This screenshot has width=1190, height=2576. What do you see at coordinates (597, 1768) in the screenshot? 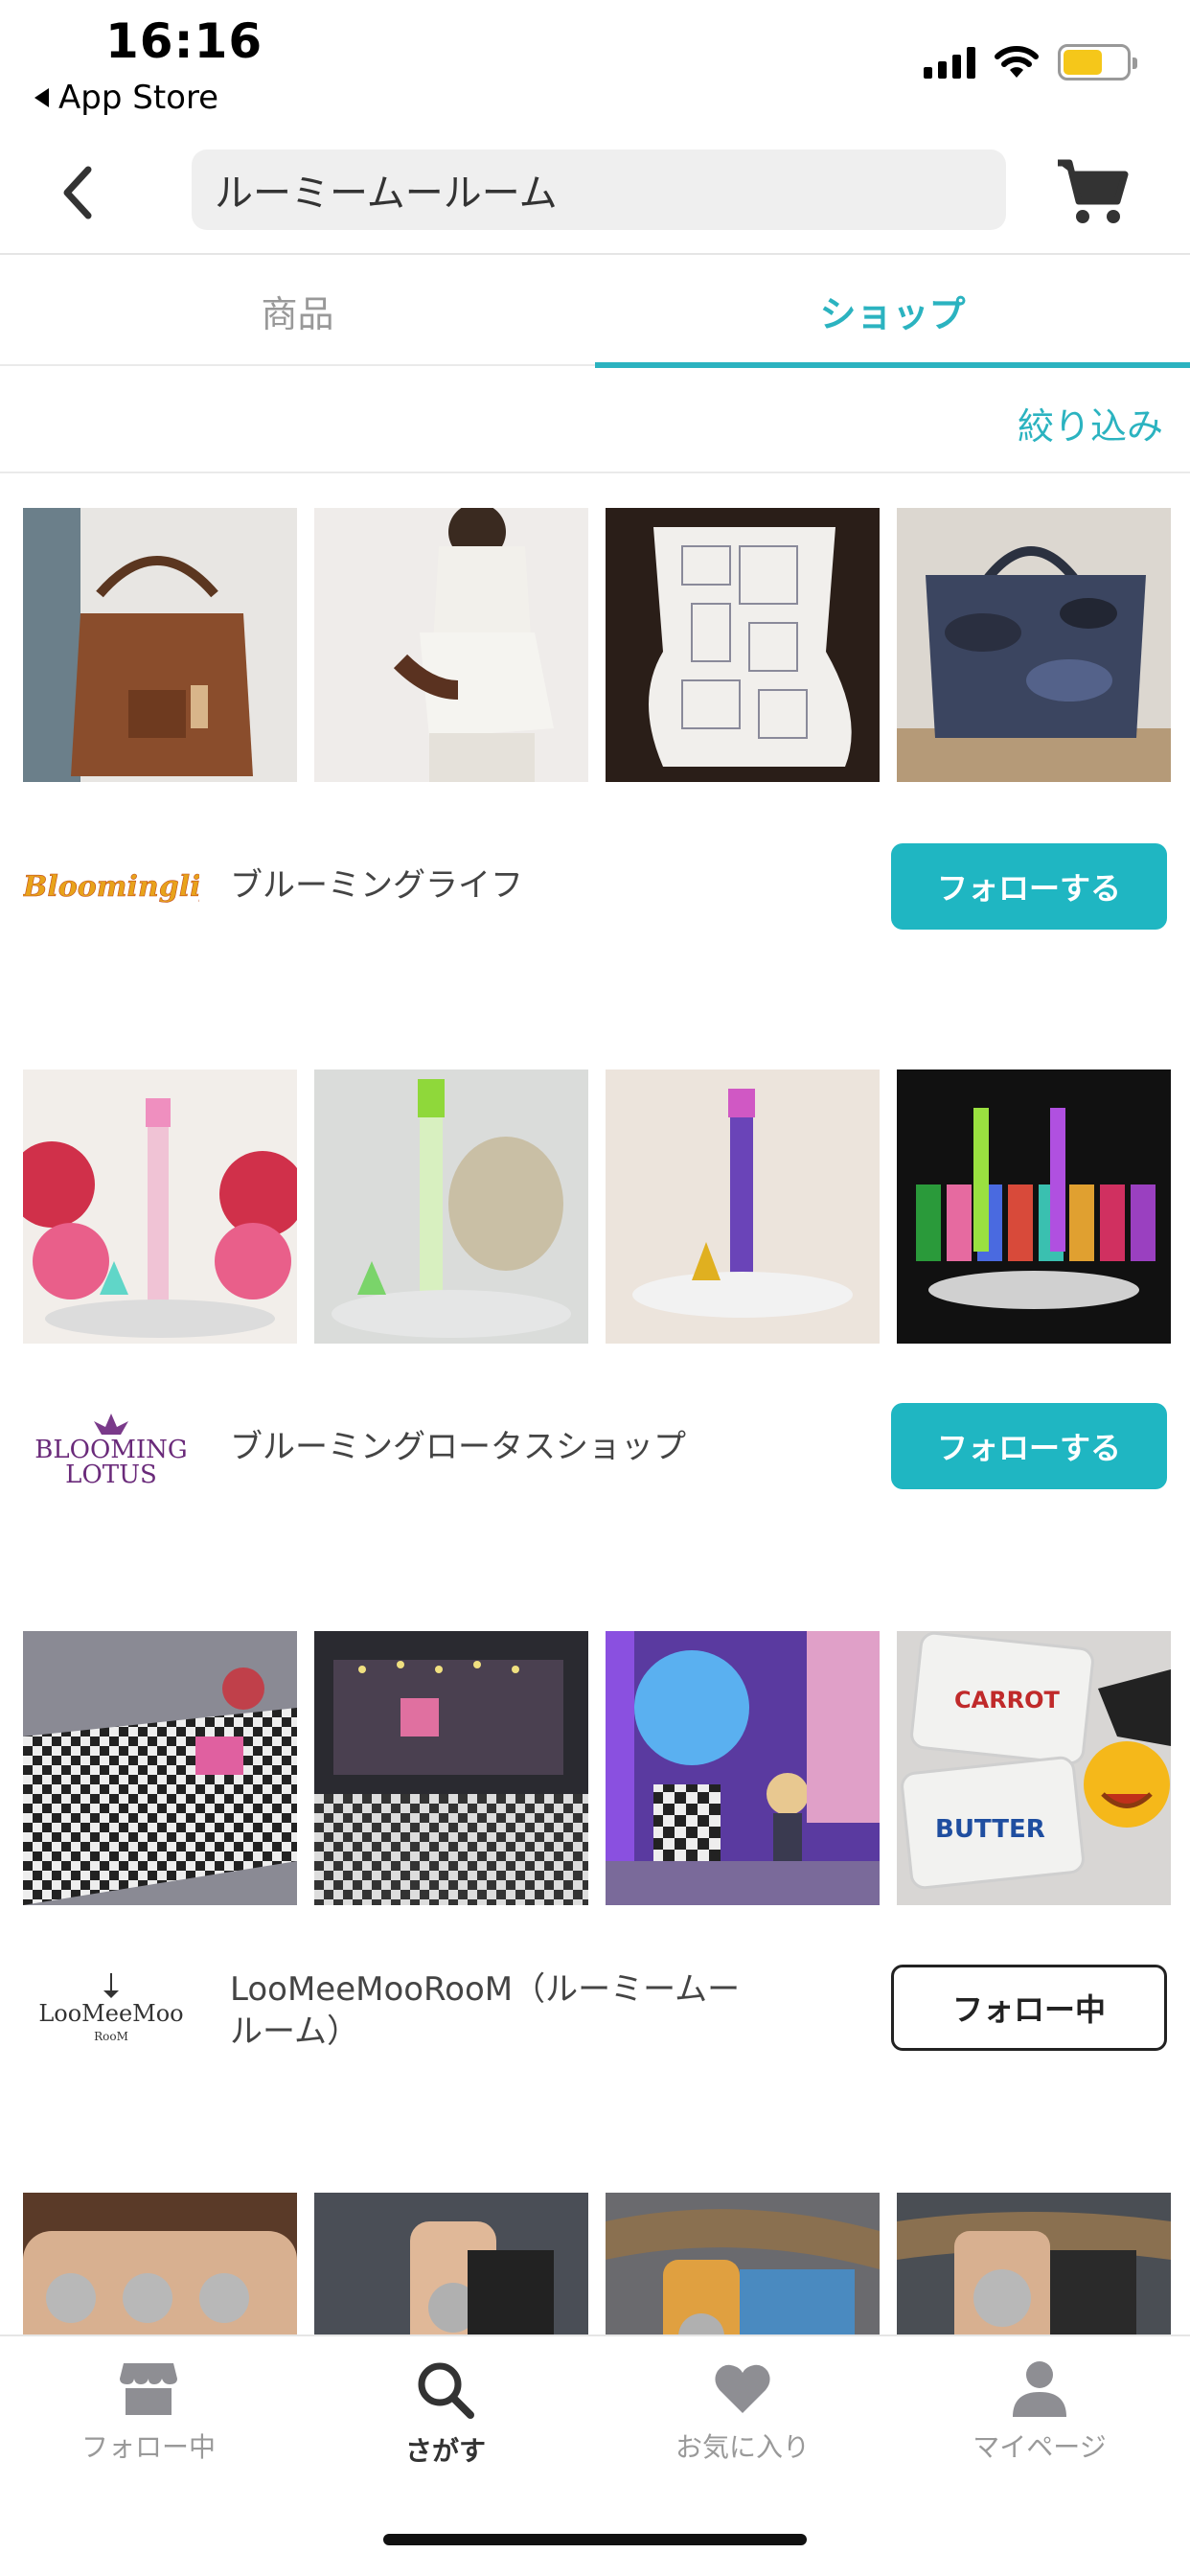
I see `shop-thumbnails: CARROT BUTTER` at bounding box center [597, 1768].